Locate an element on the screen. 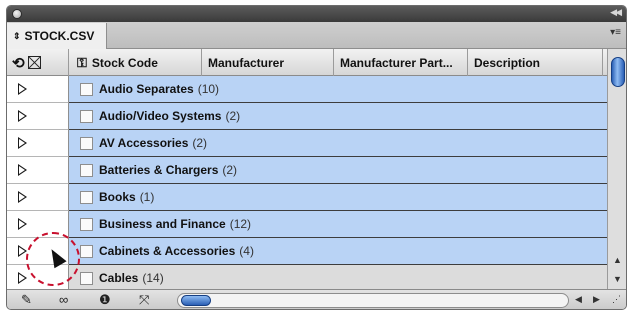 This screenshot has width=633, height=314. table-row: Cables (14) is located at coordinates (307, 277).